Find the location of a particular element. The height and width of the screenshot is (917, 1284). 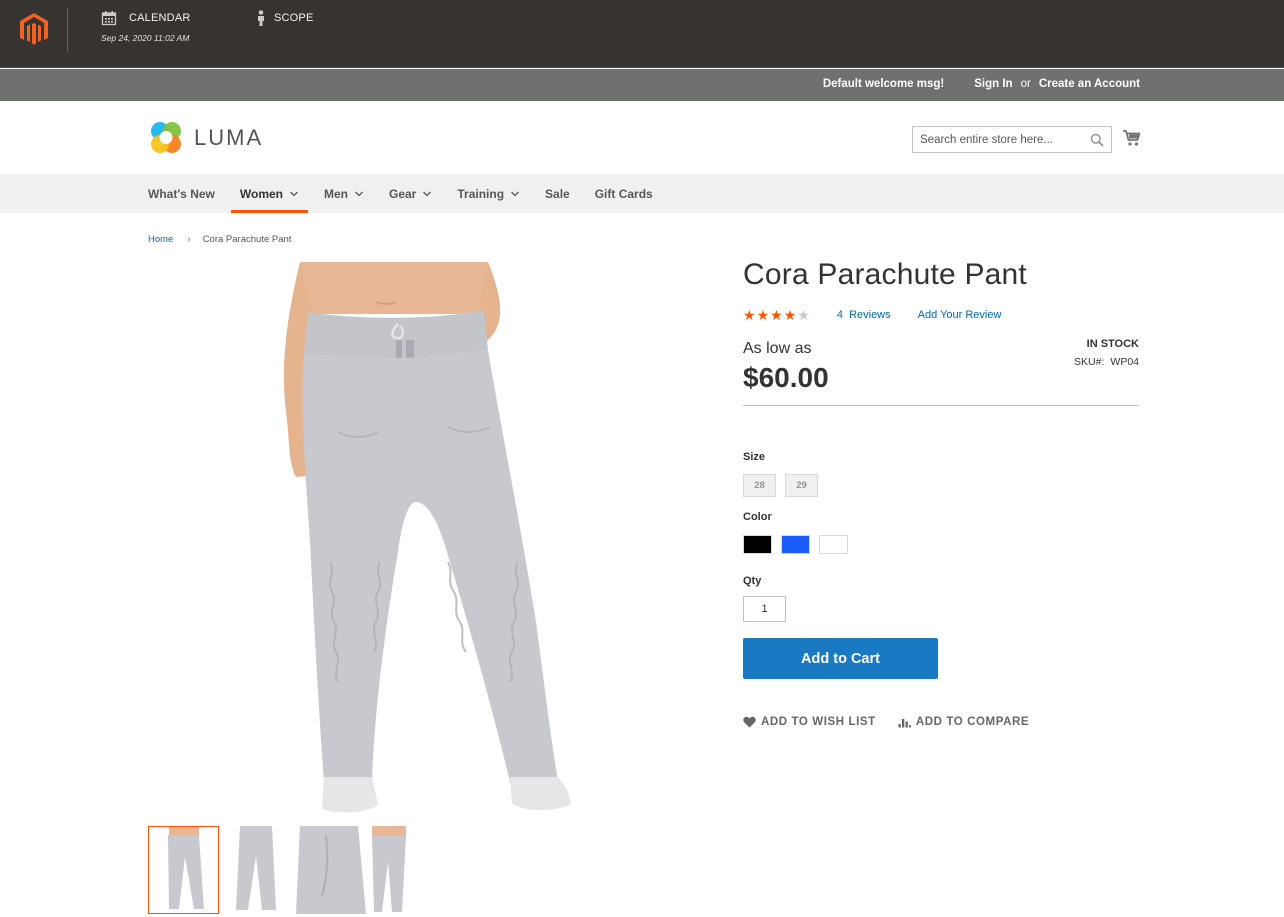

person-icon is located at coordinates (261, 18).